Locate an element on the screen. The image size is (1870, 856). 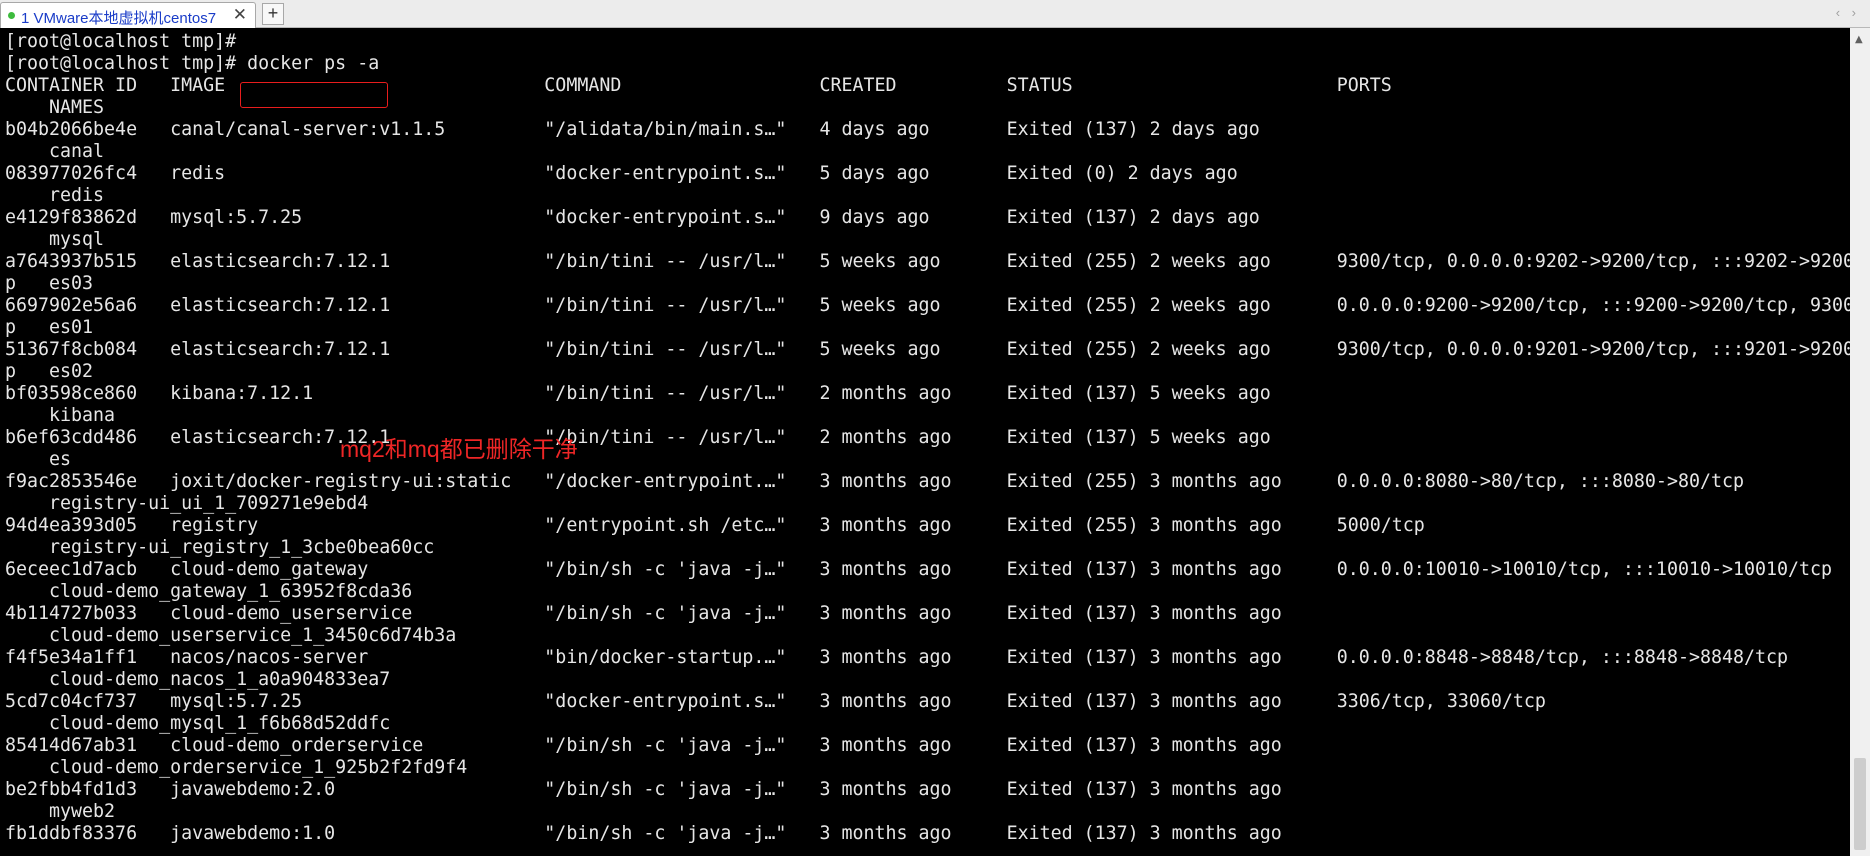
tab-nav-arrows: ‹ › is located at coordinates (1842, 12).